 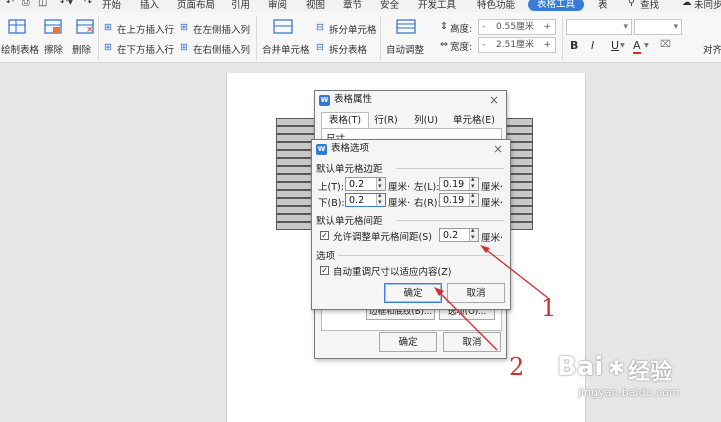 What do you see at coordinates (580, 367) in the screenshot?
I see `watermark-logo: Bai` at bounding box center [580, 367].